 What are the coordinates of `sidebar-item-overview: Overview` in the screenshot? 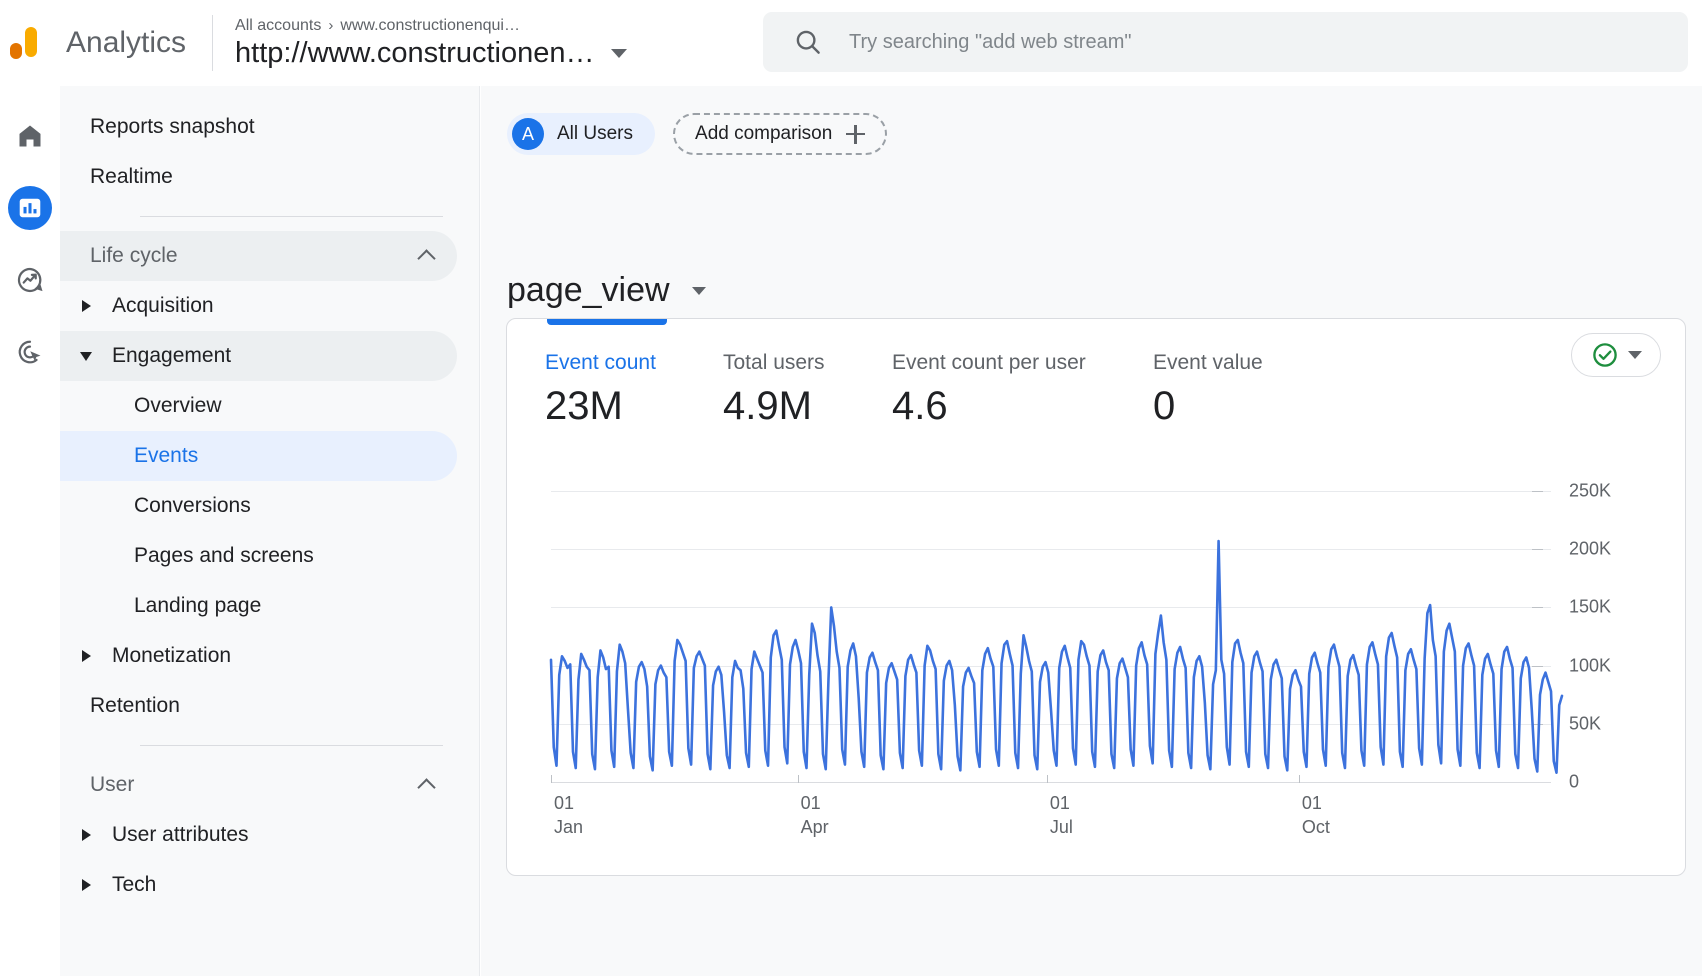 It's located at (258, 406).